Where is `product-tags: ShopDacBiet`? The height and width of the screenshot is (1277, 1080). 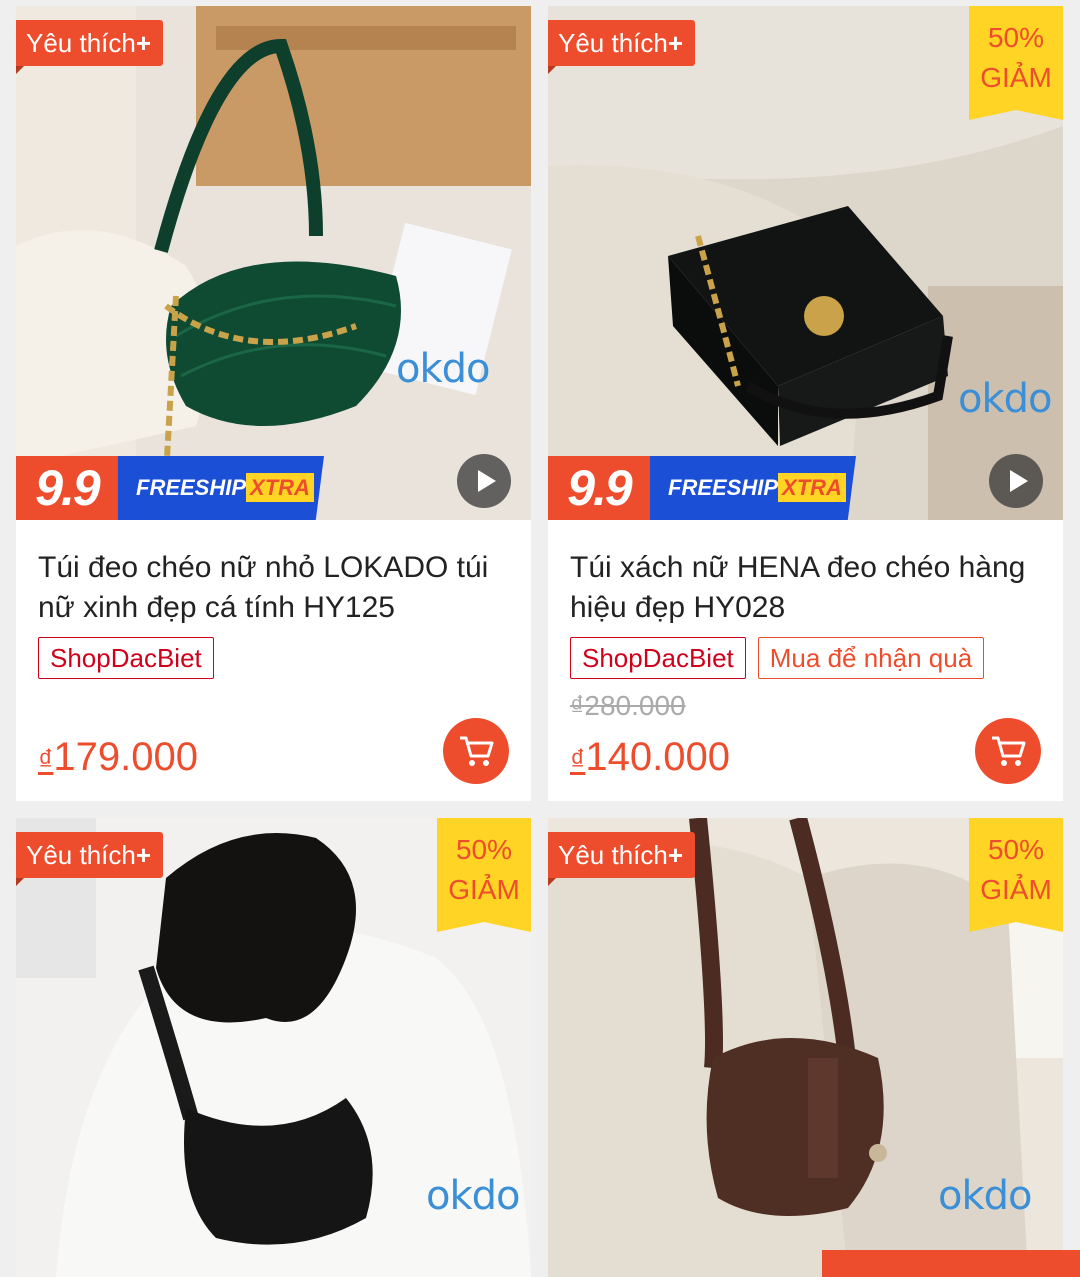 product-tags: ShopDacBiet is located at coordinates (126, 658).